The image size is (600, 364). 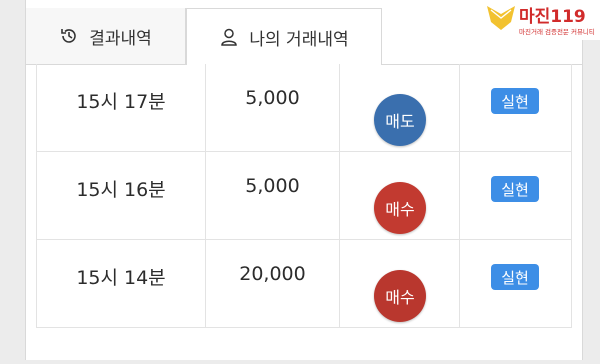 What do you see at coordinates (68, 36) in the screenshot?
I see `history-icon` at bounding box center [68, 36].